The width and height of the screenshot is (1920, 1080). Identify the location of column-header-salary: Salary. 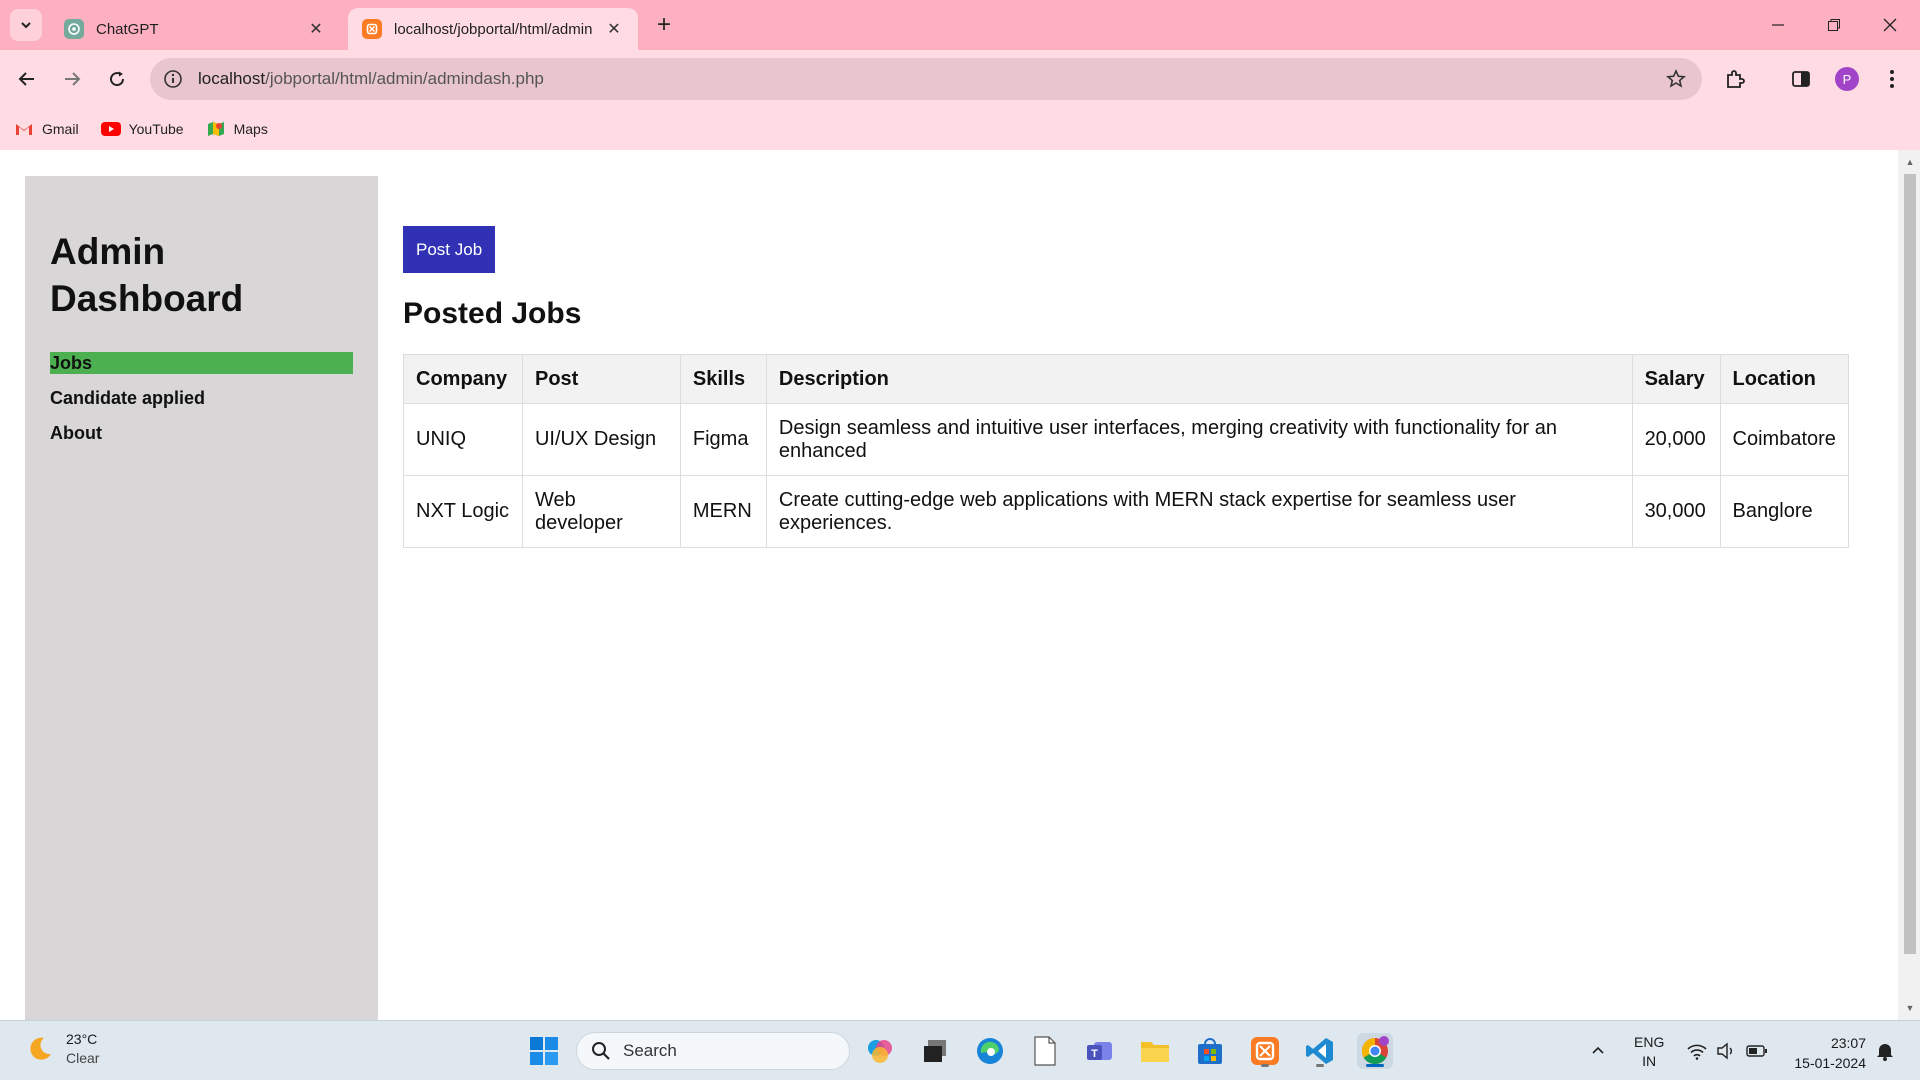
(1676, 379).